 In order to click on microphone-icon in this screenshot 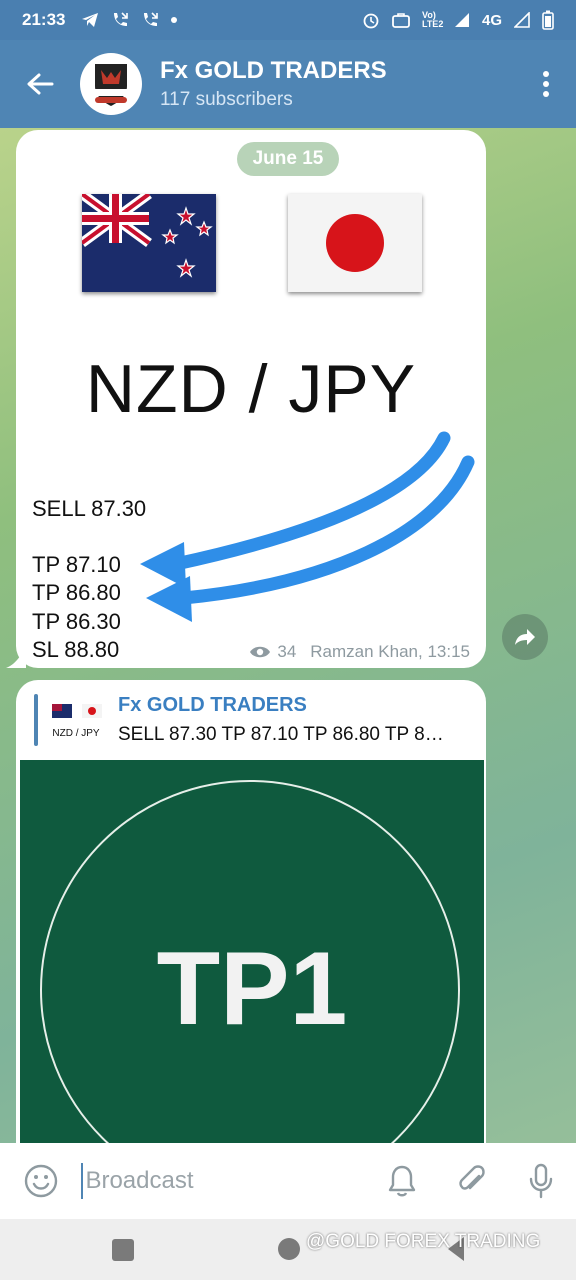, I will do `click(541, 1181)`.